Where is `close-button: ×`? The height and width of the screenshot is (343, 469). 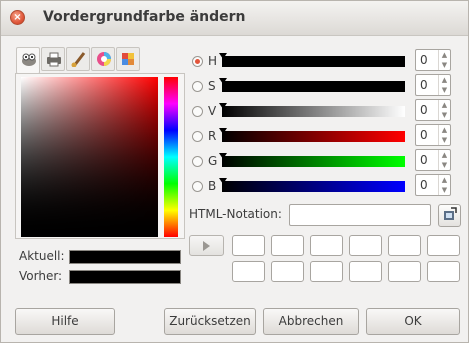 close-button: × is located at coordinates (17, 17).